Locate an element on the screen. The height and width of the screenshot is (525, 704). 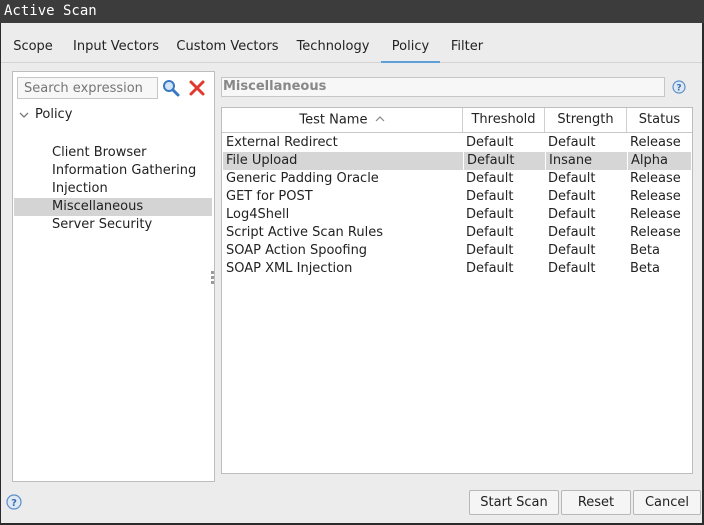
column-header-status: Status is located at coordinates (659, 120).